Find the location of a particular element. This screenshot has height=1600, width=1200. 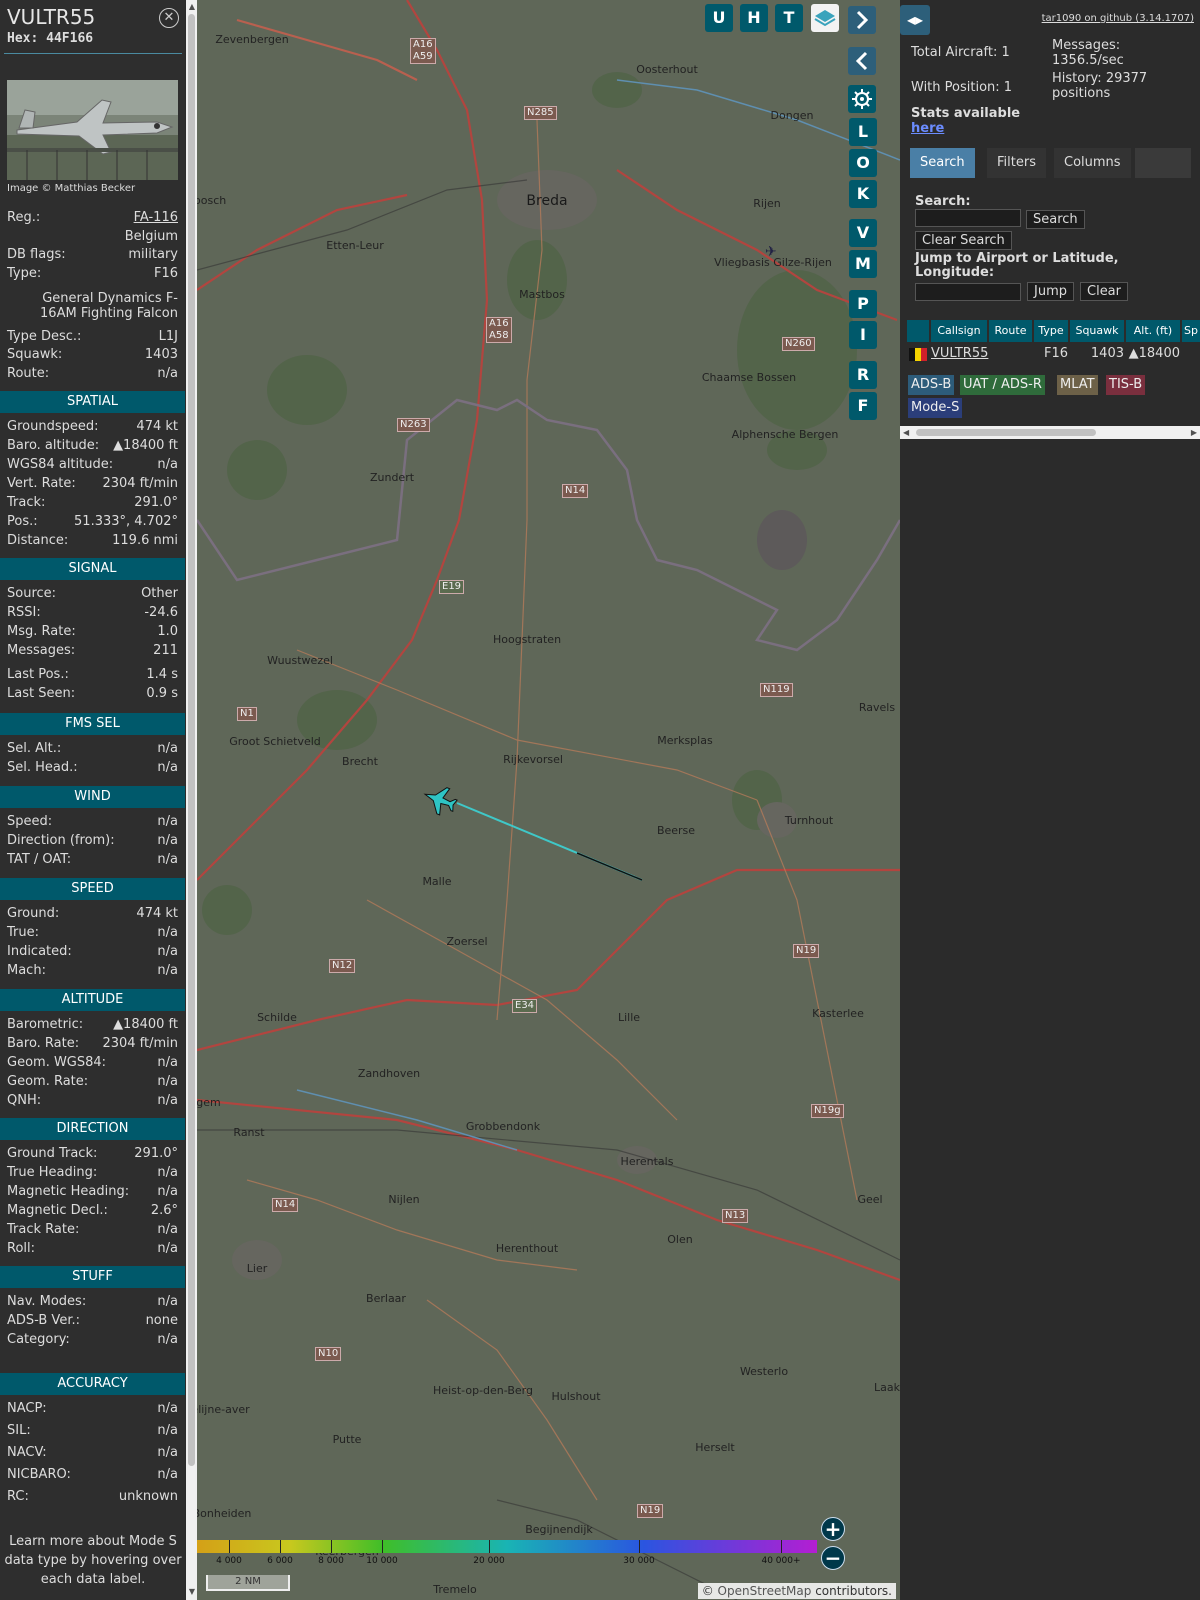

badge-modes: Mode-S is located at coordinates (935, 408).